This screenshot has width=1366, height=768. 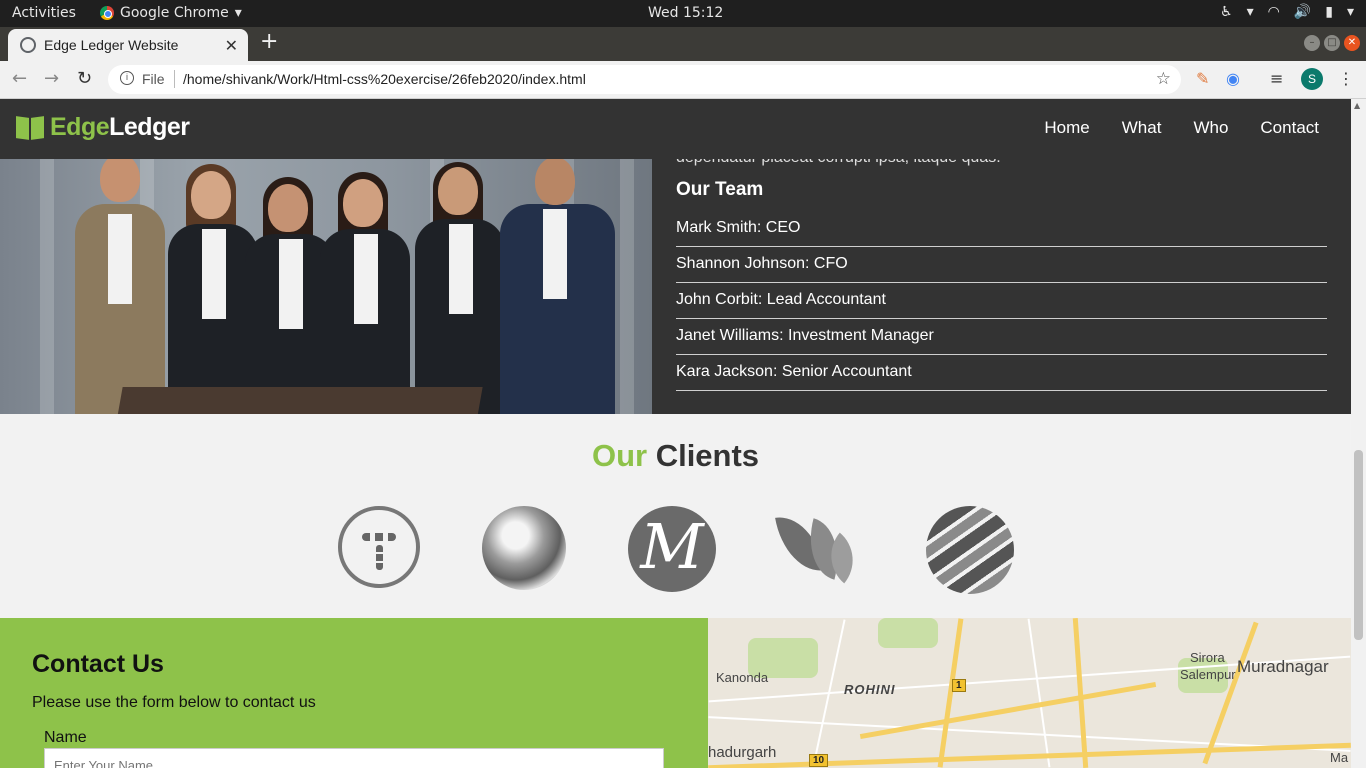 I want to click on system-tray: ♿ ▾ ◠ 🔊 ▮ ▾, so click(x=1287, y=12).